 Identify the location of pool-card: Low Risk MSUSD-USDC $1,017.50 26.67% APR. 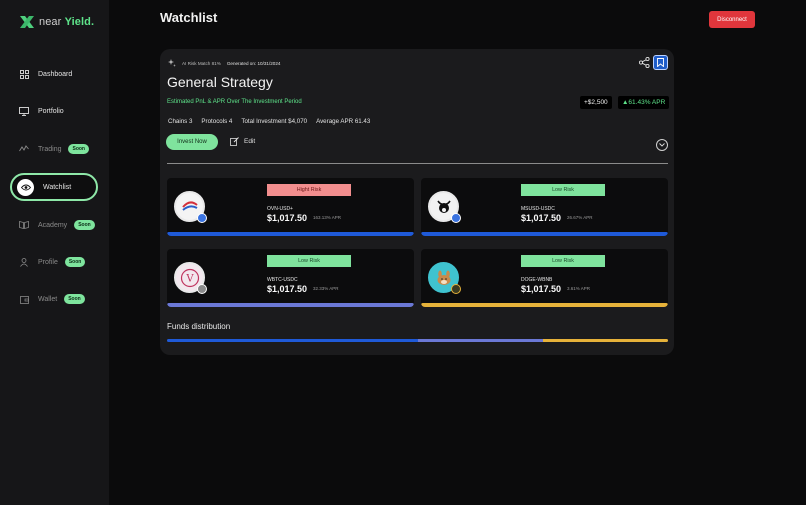
(544, 207).